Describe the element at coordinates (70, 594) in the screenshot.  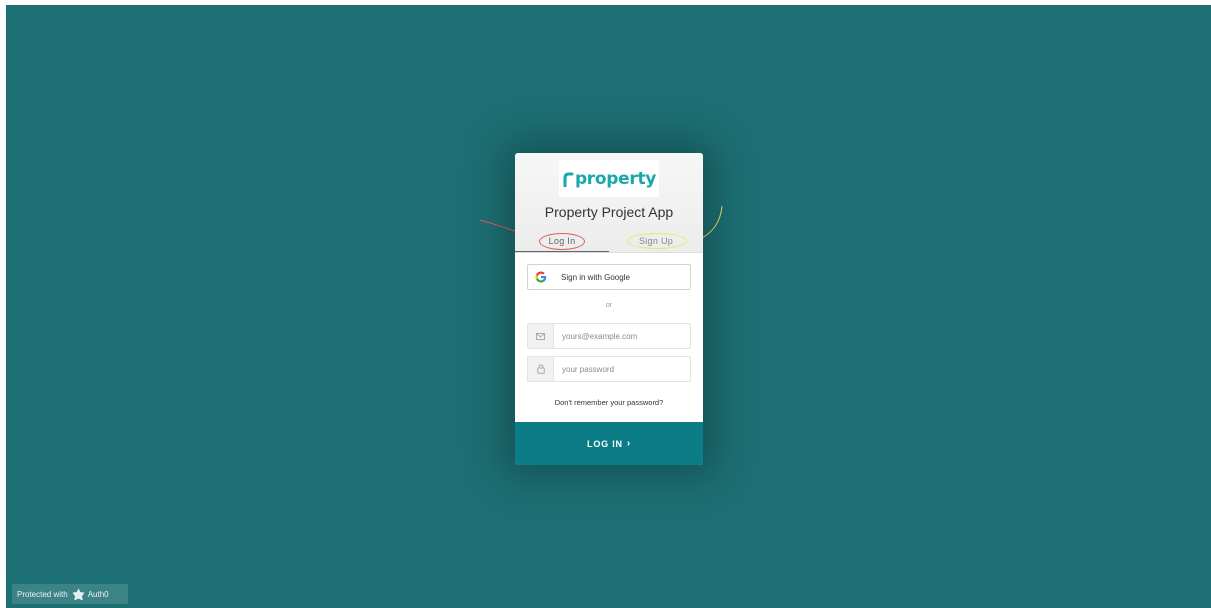
I see `auth0-badge: Protected with Auth0` at that location.